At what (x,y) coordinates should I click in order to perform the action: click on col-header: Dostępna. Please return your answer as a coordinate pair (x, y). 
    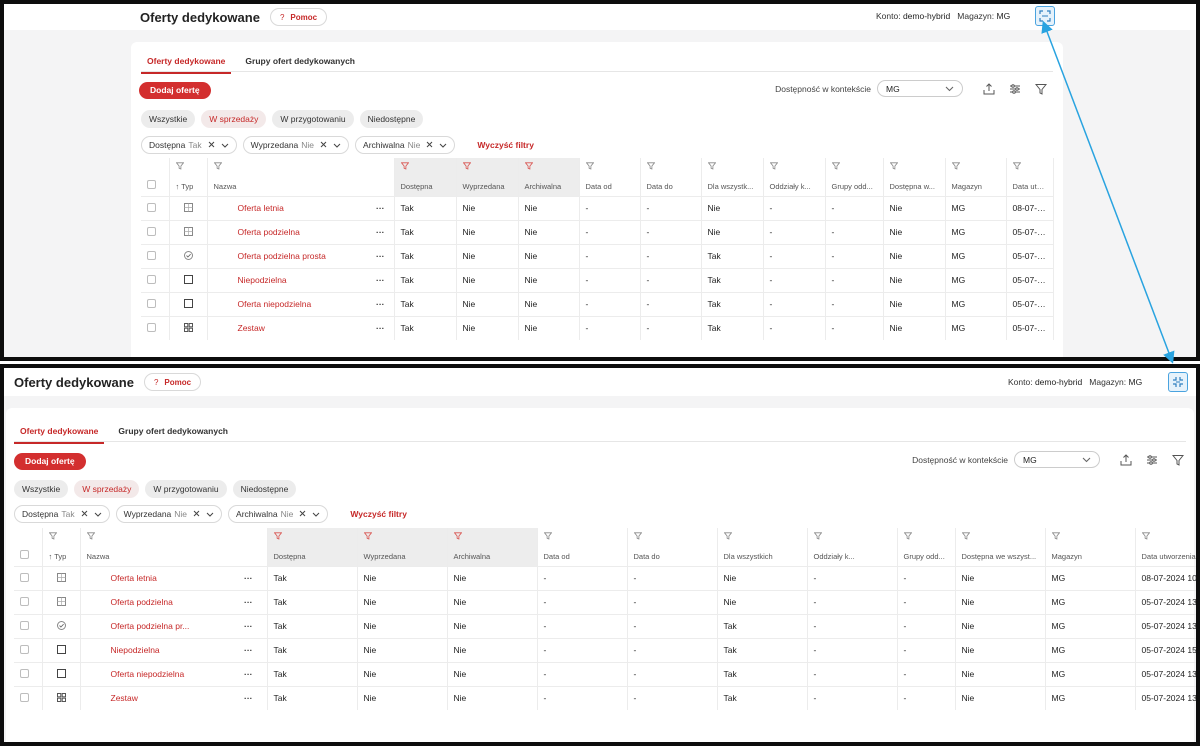
    Looking at the image, I should click on (425, 186).